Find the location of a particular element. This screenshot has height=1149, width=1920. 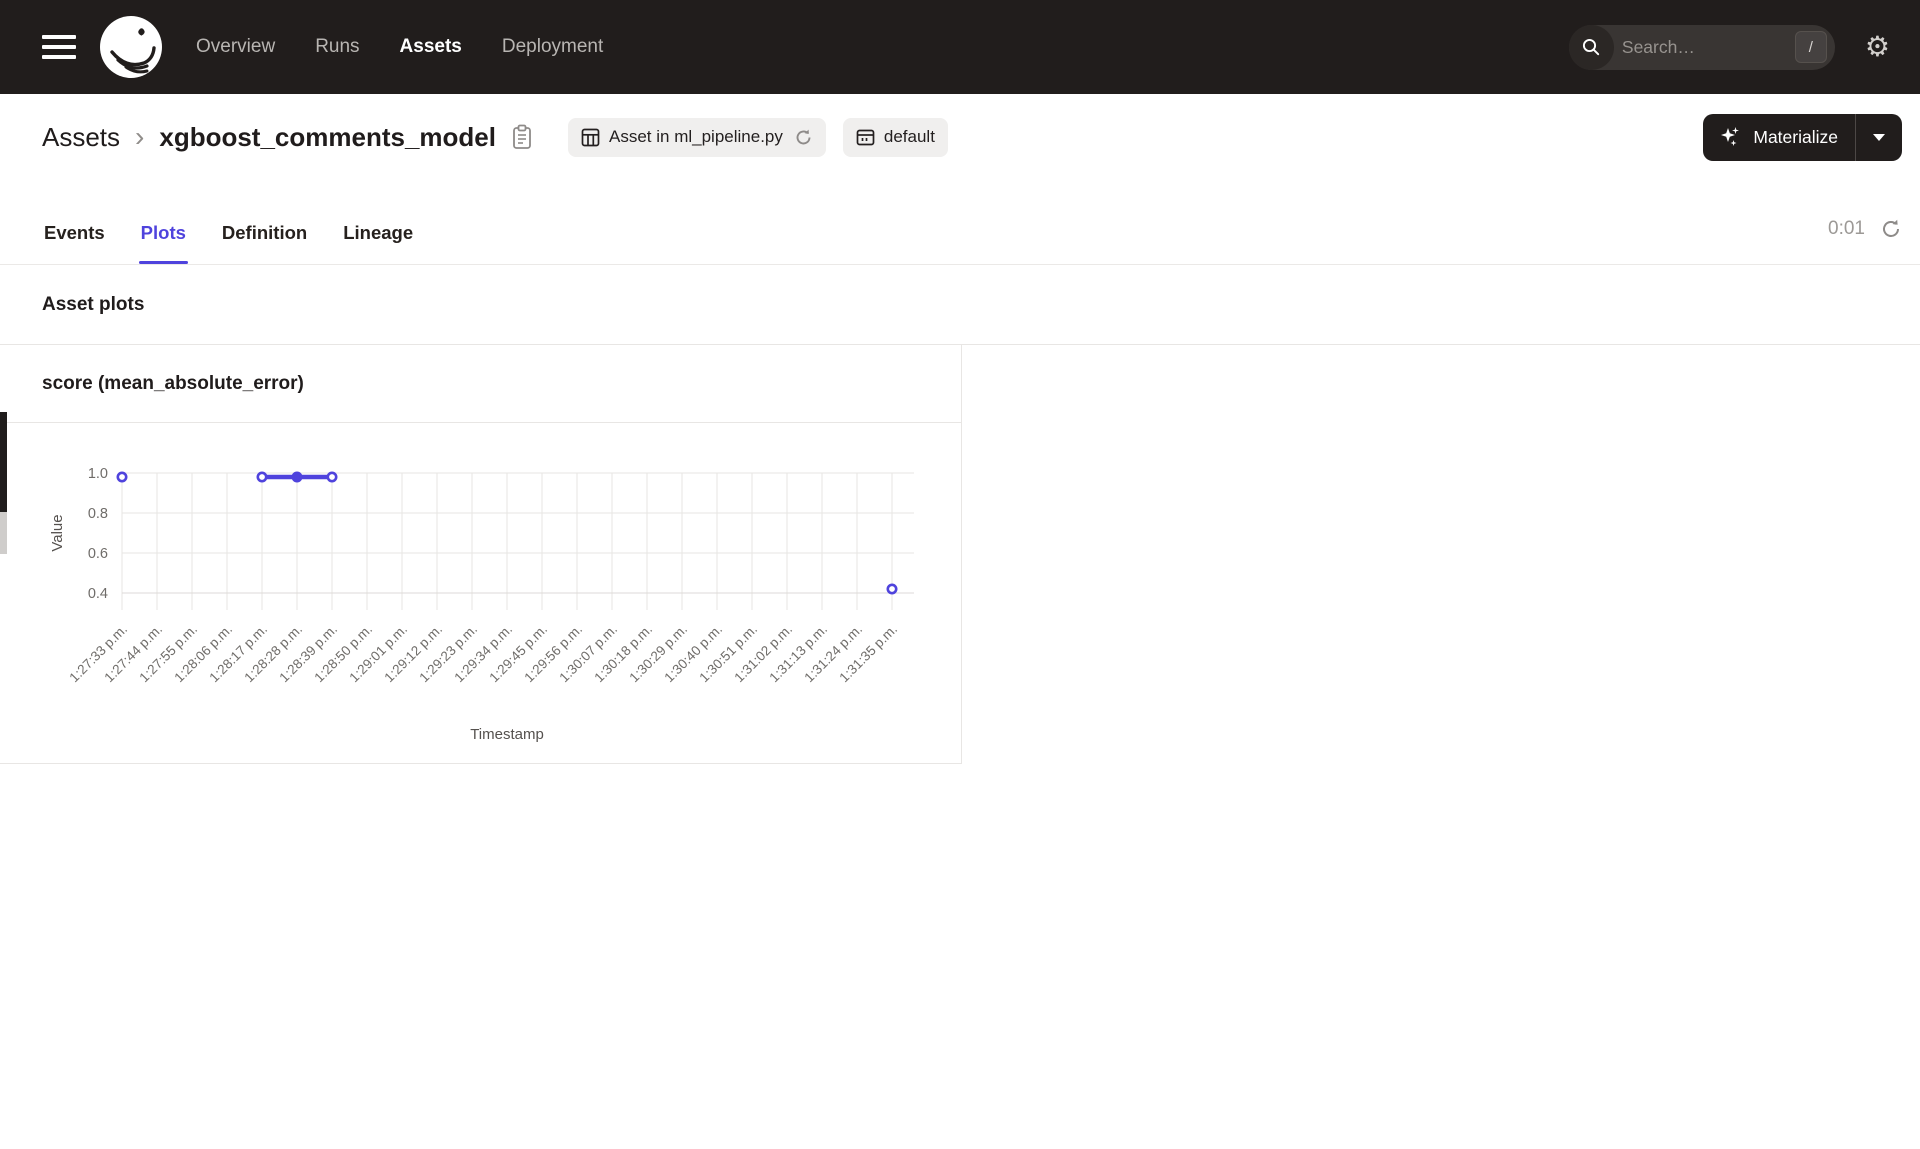

materialize-button-label: Materialize is located at coordinates (1795, 136).